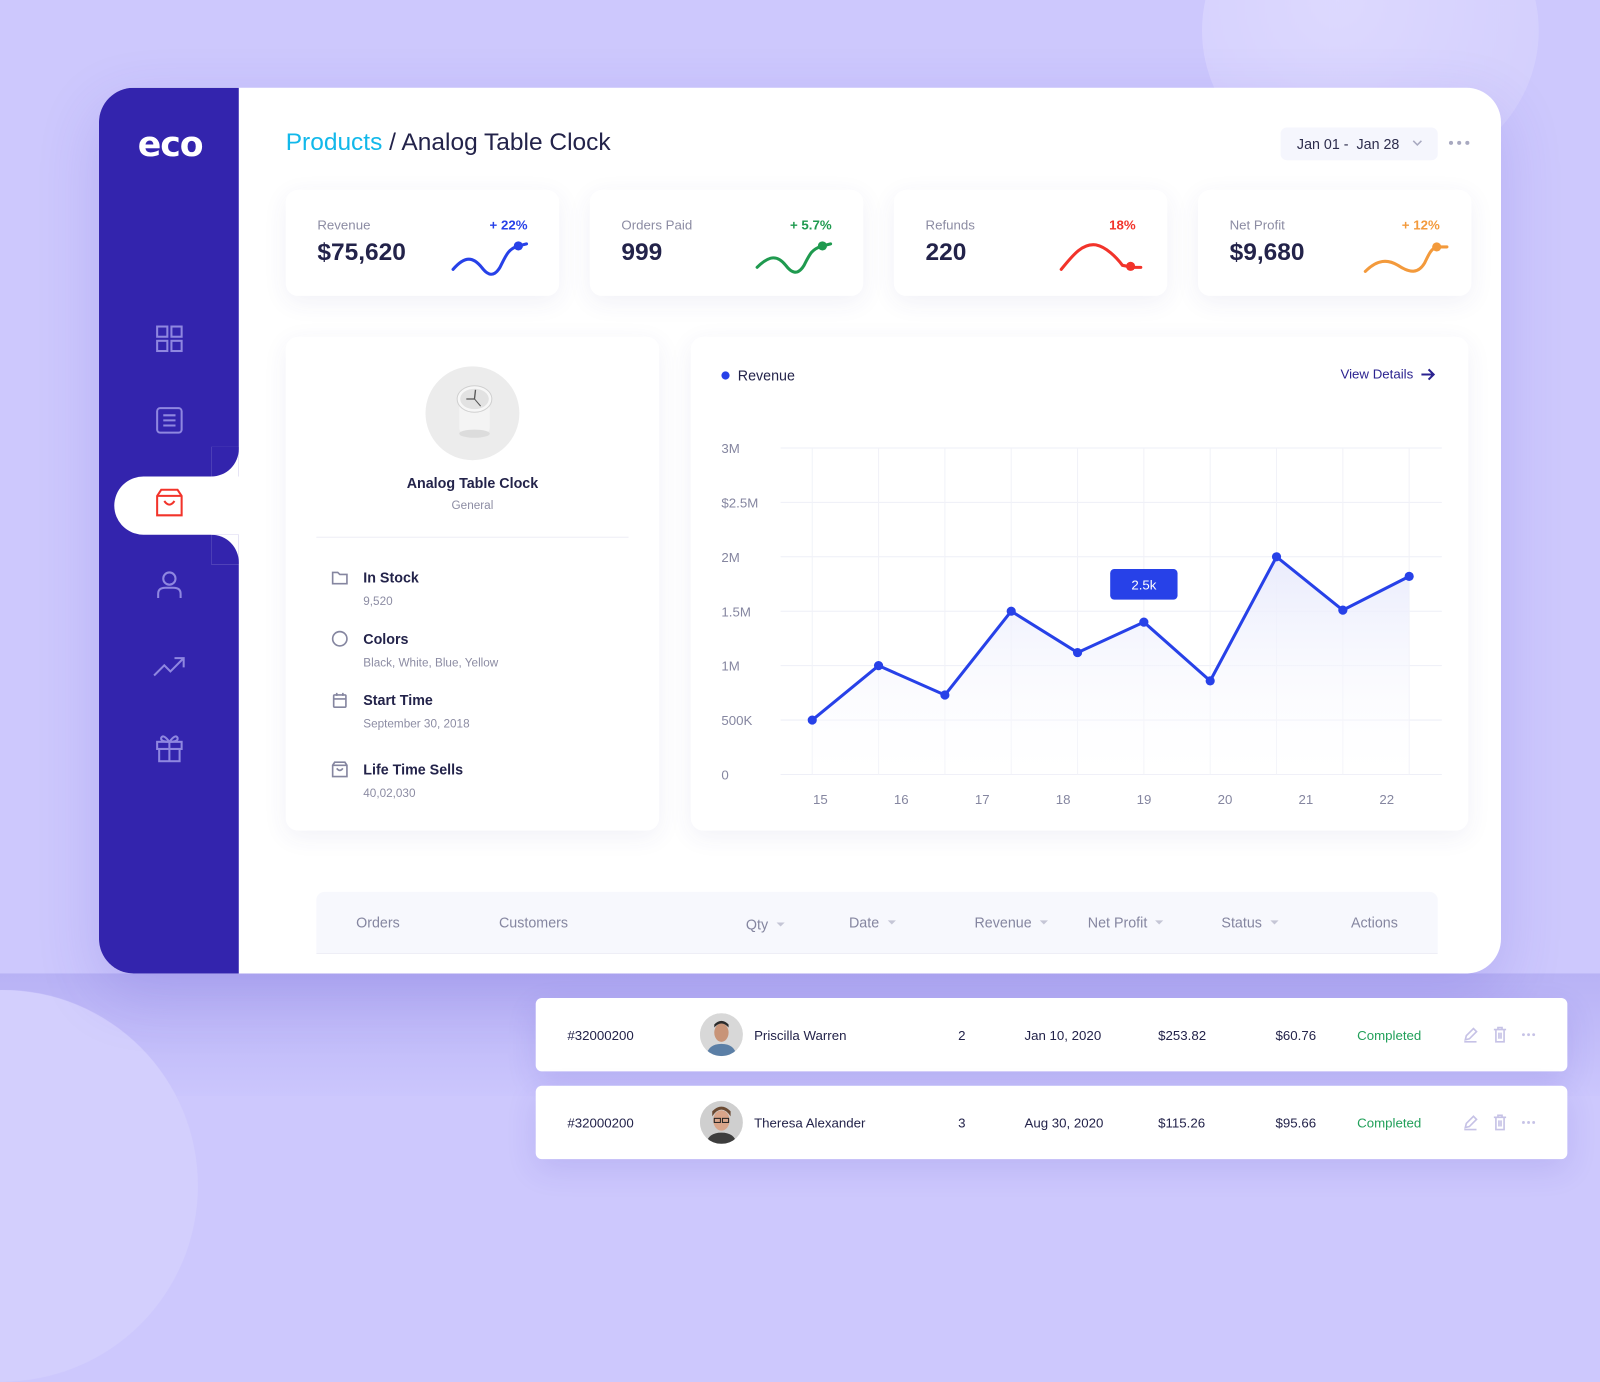 The height and width of the screenshot is (1382, 1600). What do you see at coordinates (735, 611) in the screenshot?
I see `y-tick-label: 1.5M` at bounding box center [735, 611].